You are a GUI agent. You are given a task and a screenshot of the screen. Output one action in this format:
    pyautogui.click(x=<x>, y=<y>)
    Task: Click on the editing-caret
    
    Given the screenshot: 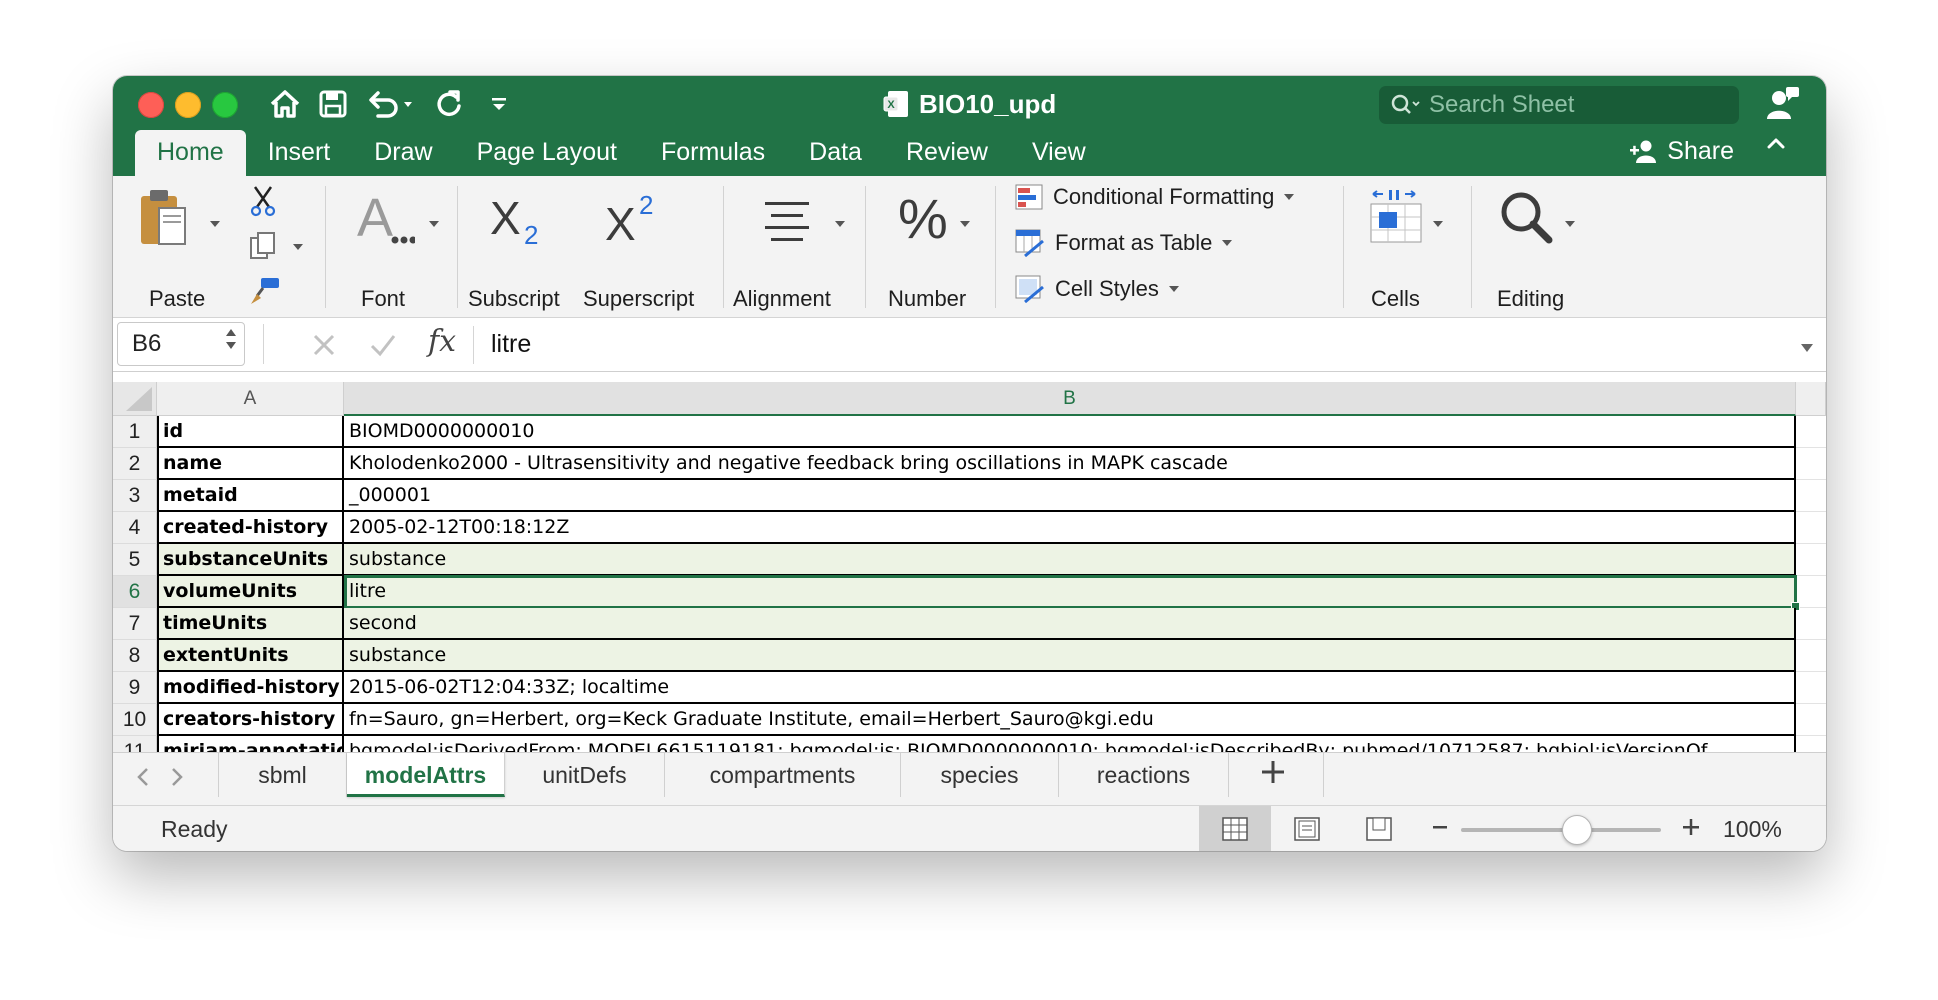 What is the action you would take?
    pyautogui.click(x=1570, y=224)
    